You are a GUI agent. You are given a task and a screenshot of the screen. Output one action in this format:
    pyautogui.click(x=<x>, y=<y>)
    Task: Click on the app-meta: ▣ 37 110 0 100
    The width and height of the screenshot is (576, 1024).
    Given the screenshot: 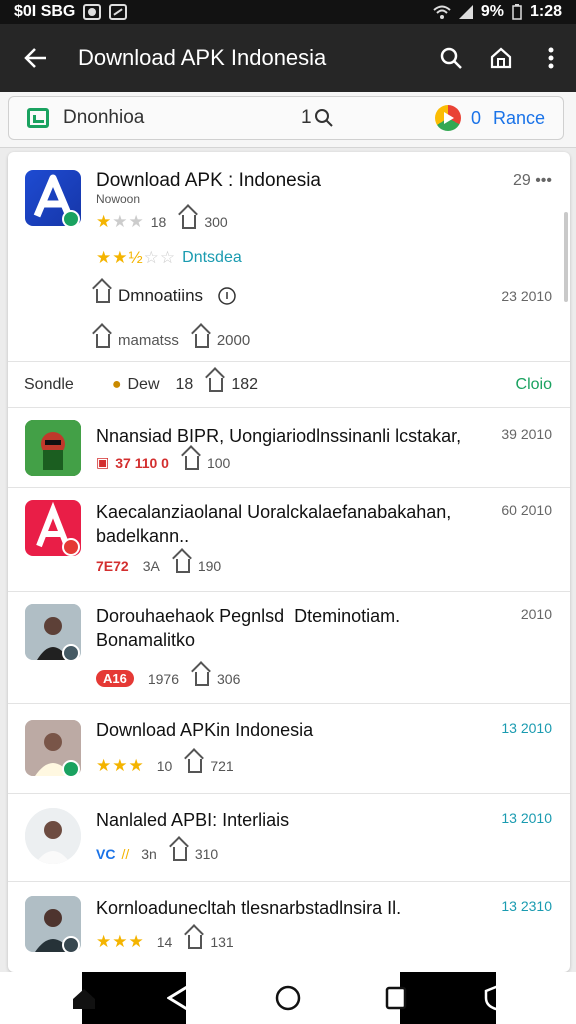 What is the action you would take?
    pyautogui.click(x=163, y=462)
    